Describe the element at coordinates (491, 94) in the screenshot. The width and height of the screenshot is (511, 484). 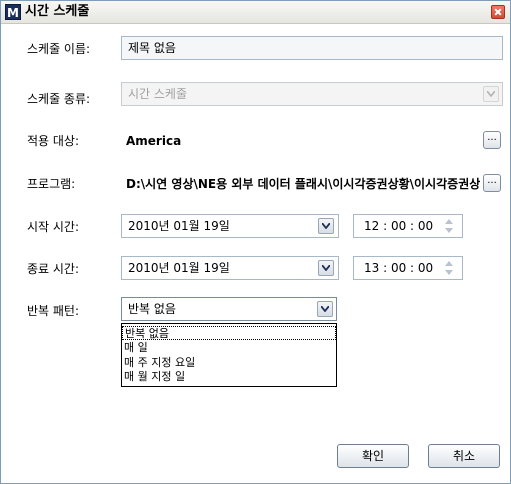
I see `schedule-type-dropdown-icon` at that location.